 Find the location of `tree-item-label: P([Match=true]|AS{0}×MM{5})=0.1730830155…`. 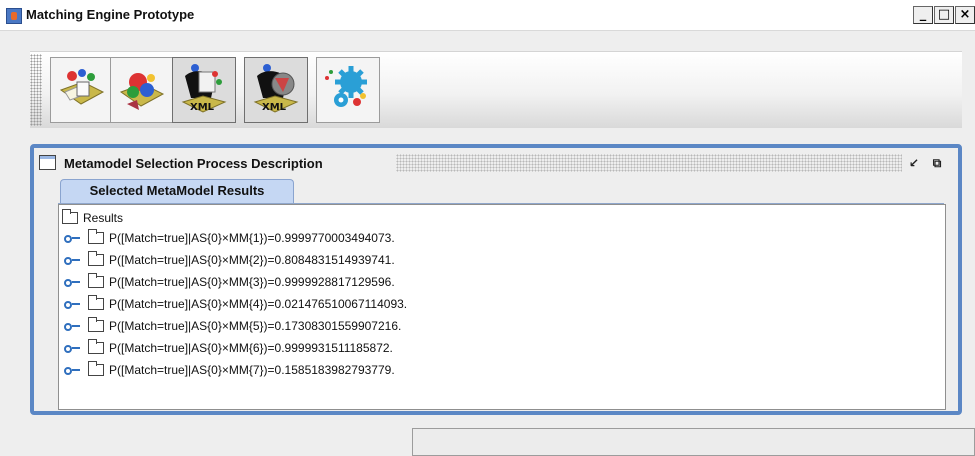

tree-item-label: P([Match=true]|AS{0}×MM{5})=0.1730830155… is located at coordinates (255, 326).